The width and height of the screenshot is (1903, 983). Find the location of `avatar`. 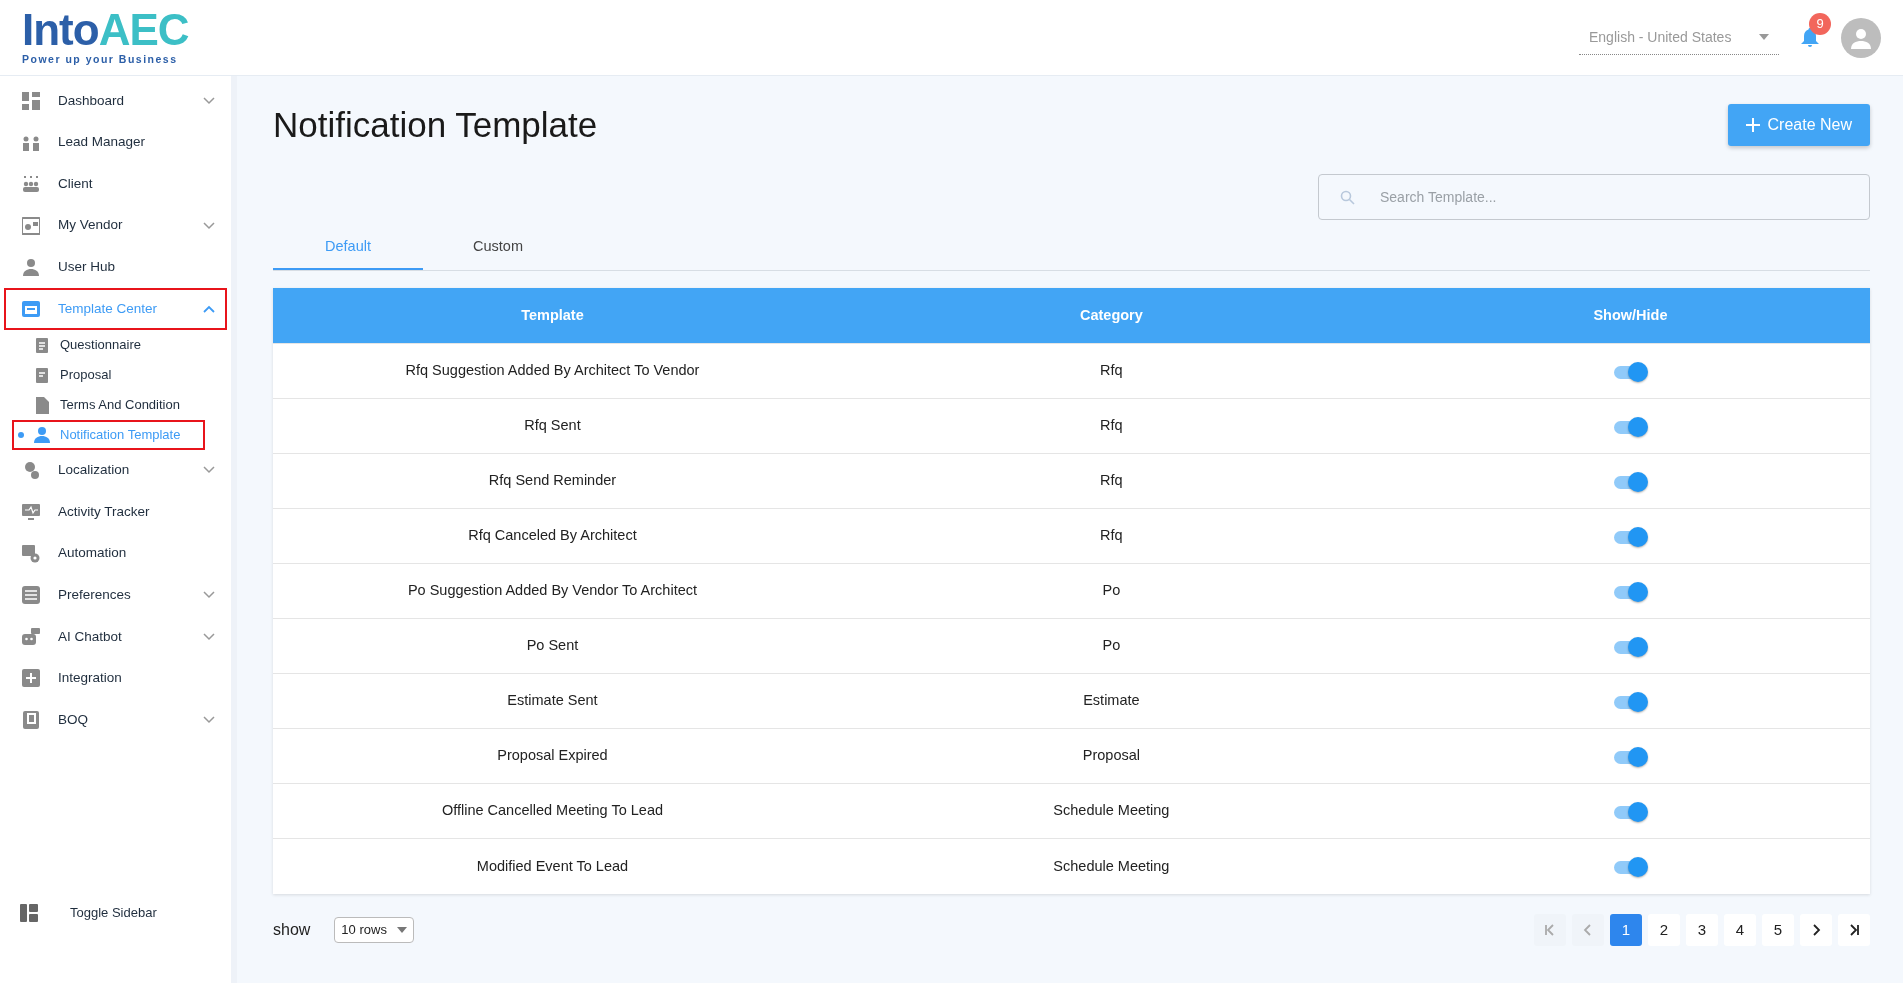

avatar is located at coordinates (1861, 37).